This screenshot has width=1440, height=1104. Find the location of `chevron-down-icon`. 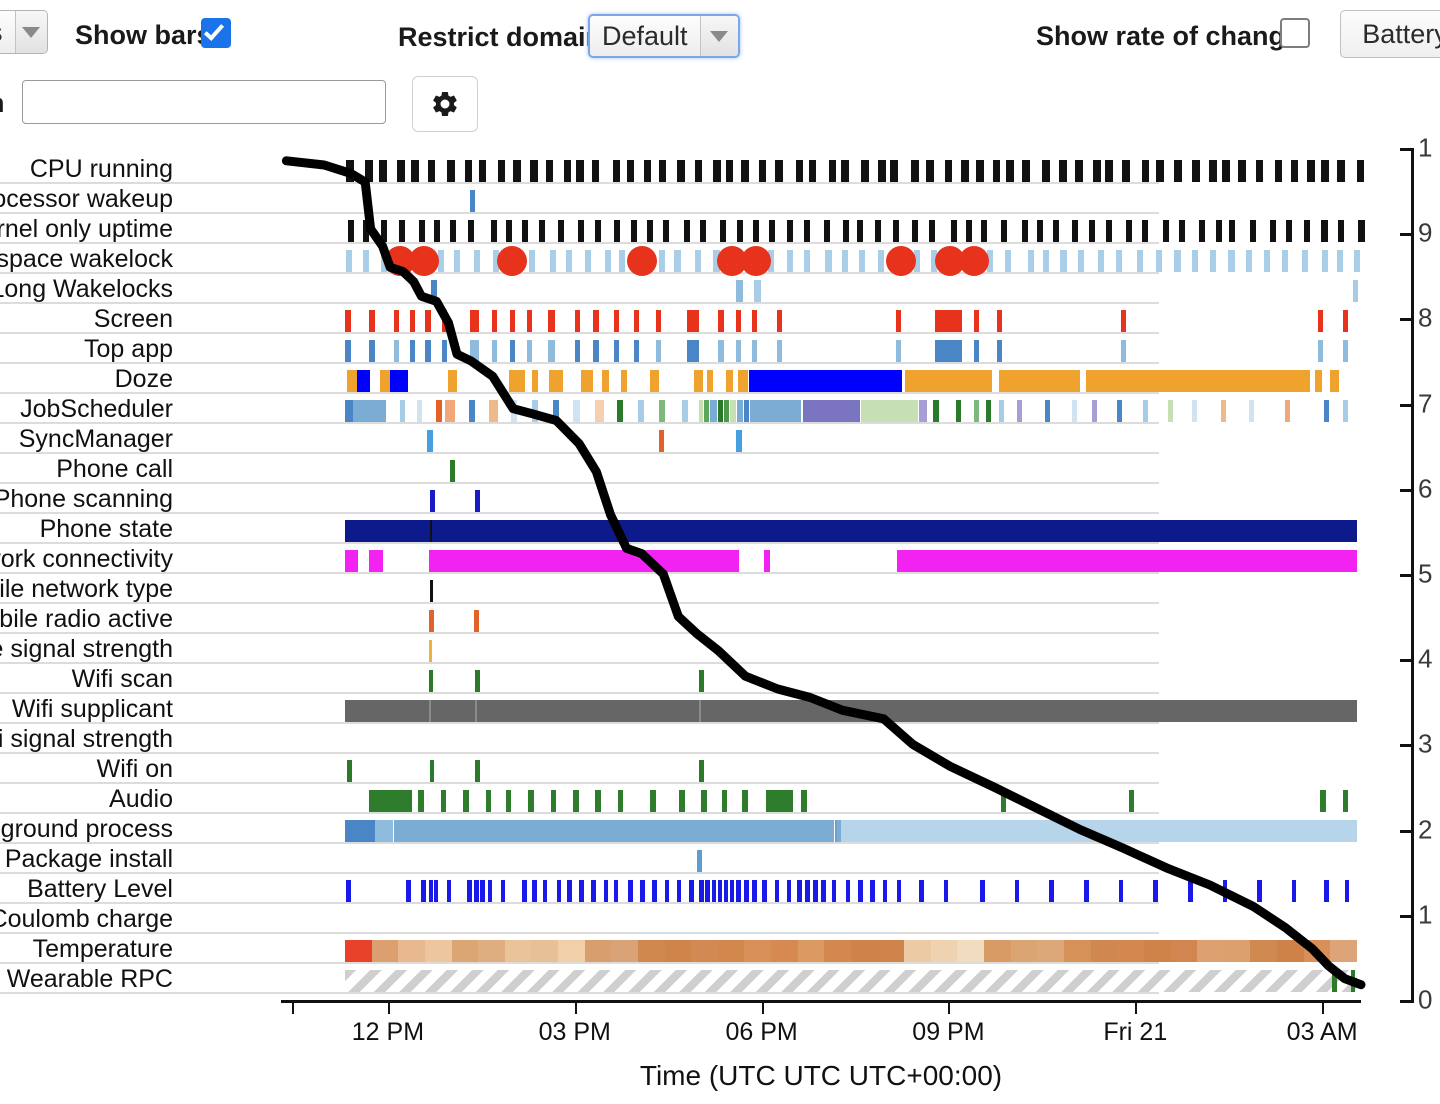

chevron-down-icon is located at coordinates (30, 32).